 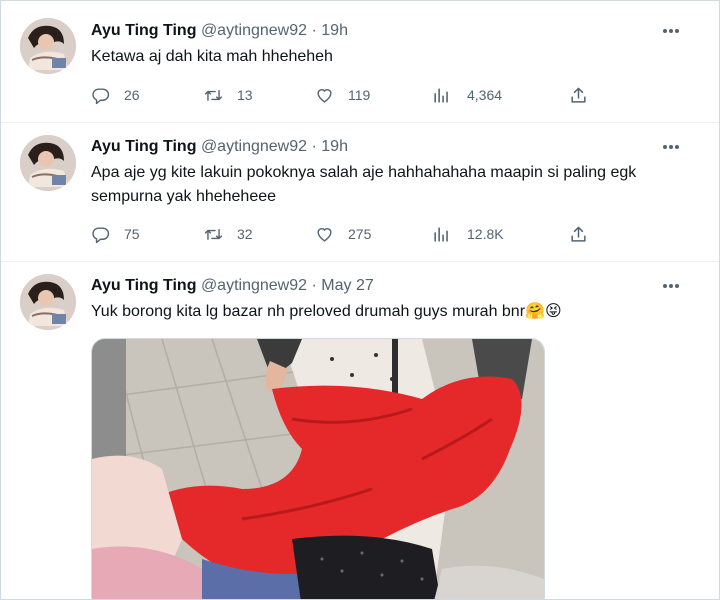 What do you see at coordinates (245, 234) in the screenshot?
I see `retweet-count: 32` at bounding box center [245, 234].